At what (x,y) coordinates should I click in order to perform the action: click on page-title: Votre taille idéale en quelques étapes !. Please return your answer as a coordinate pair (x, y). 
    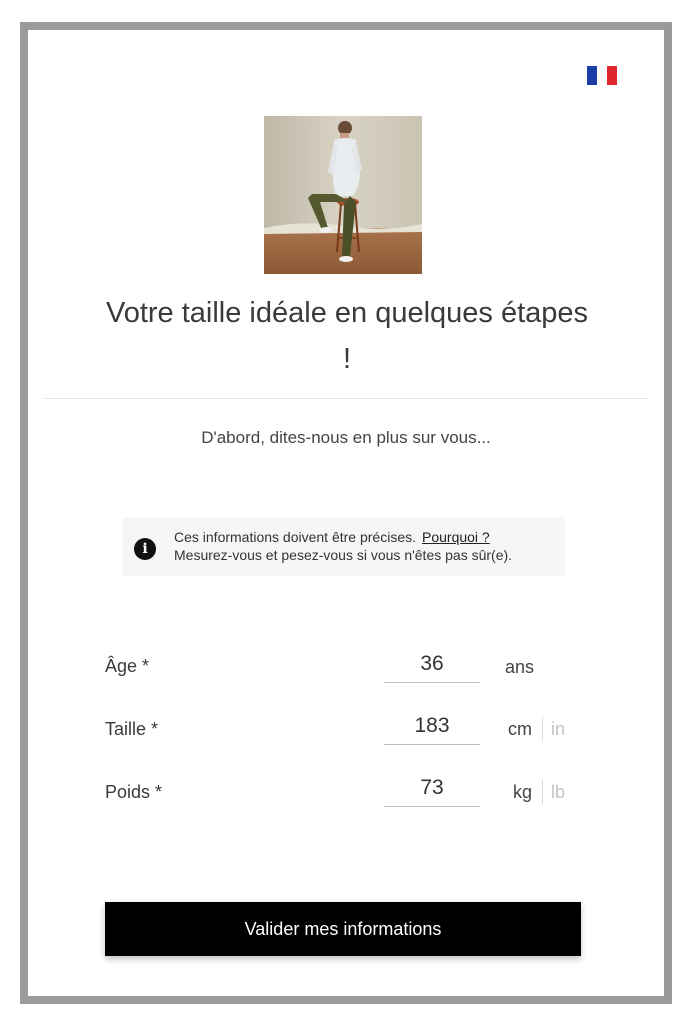
    Looking at the image, I should click on (347, 336).